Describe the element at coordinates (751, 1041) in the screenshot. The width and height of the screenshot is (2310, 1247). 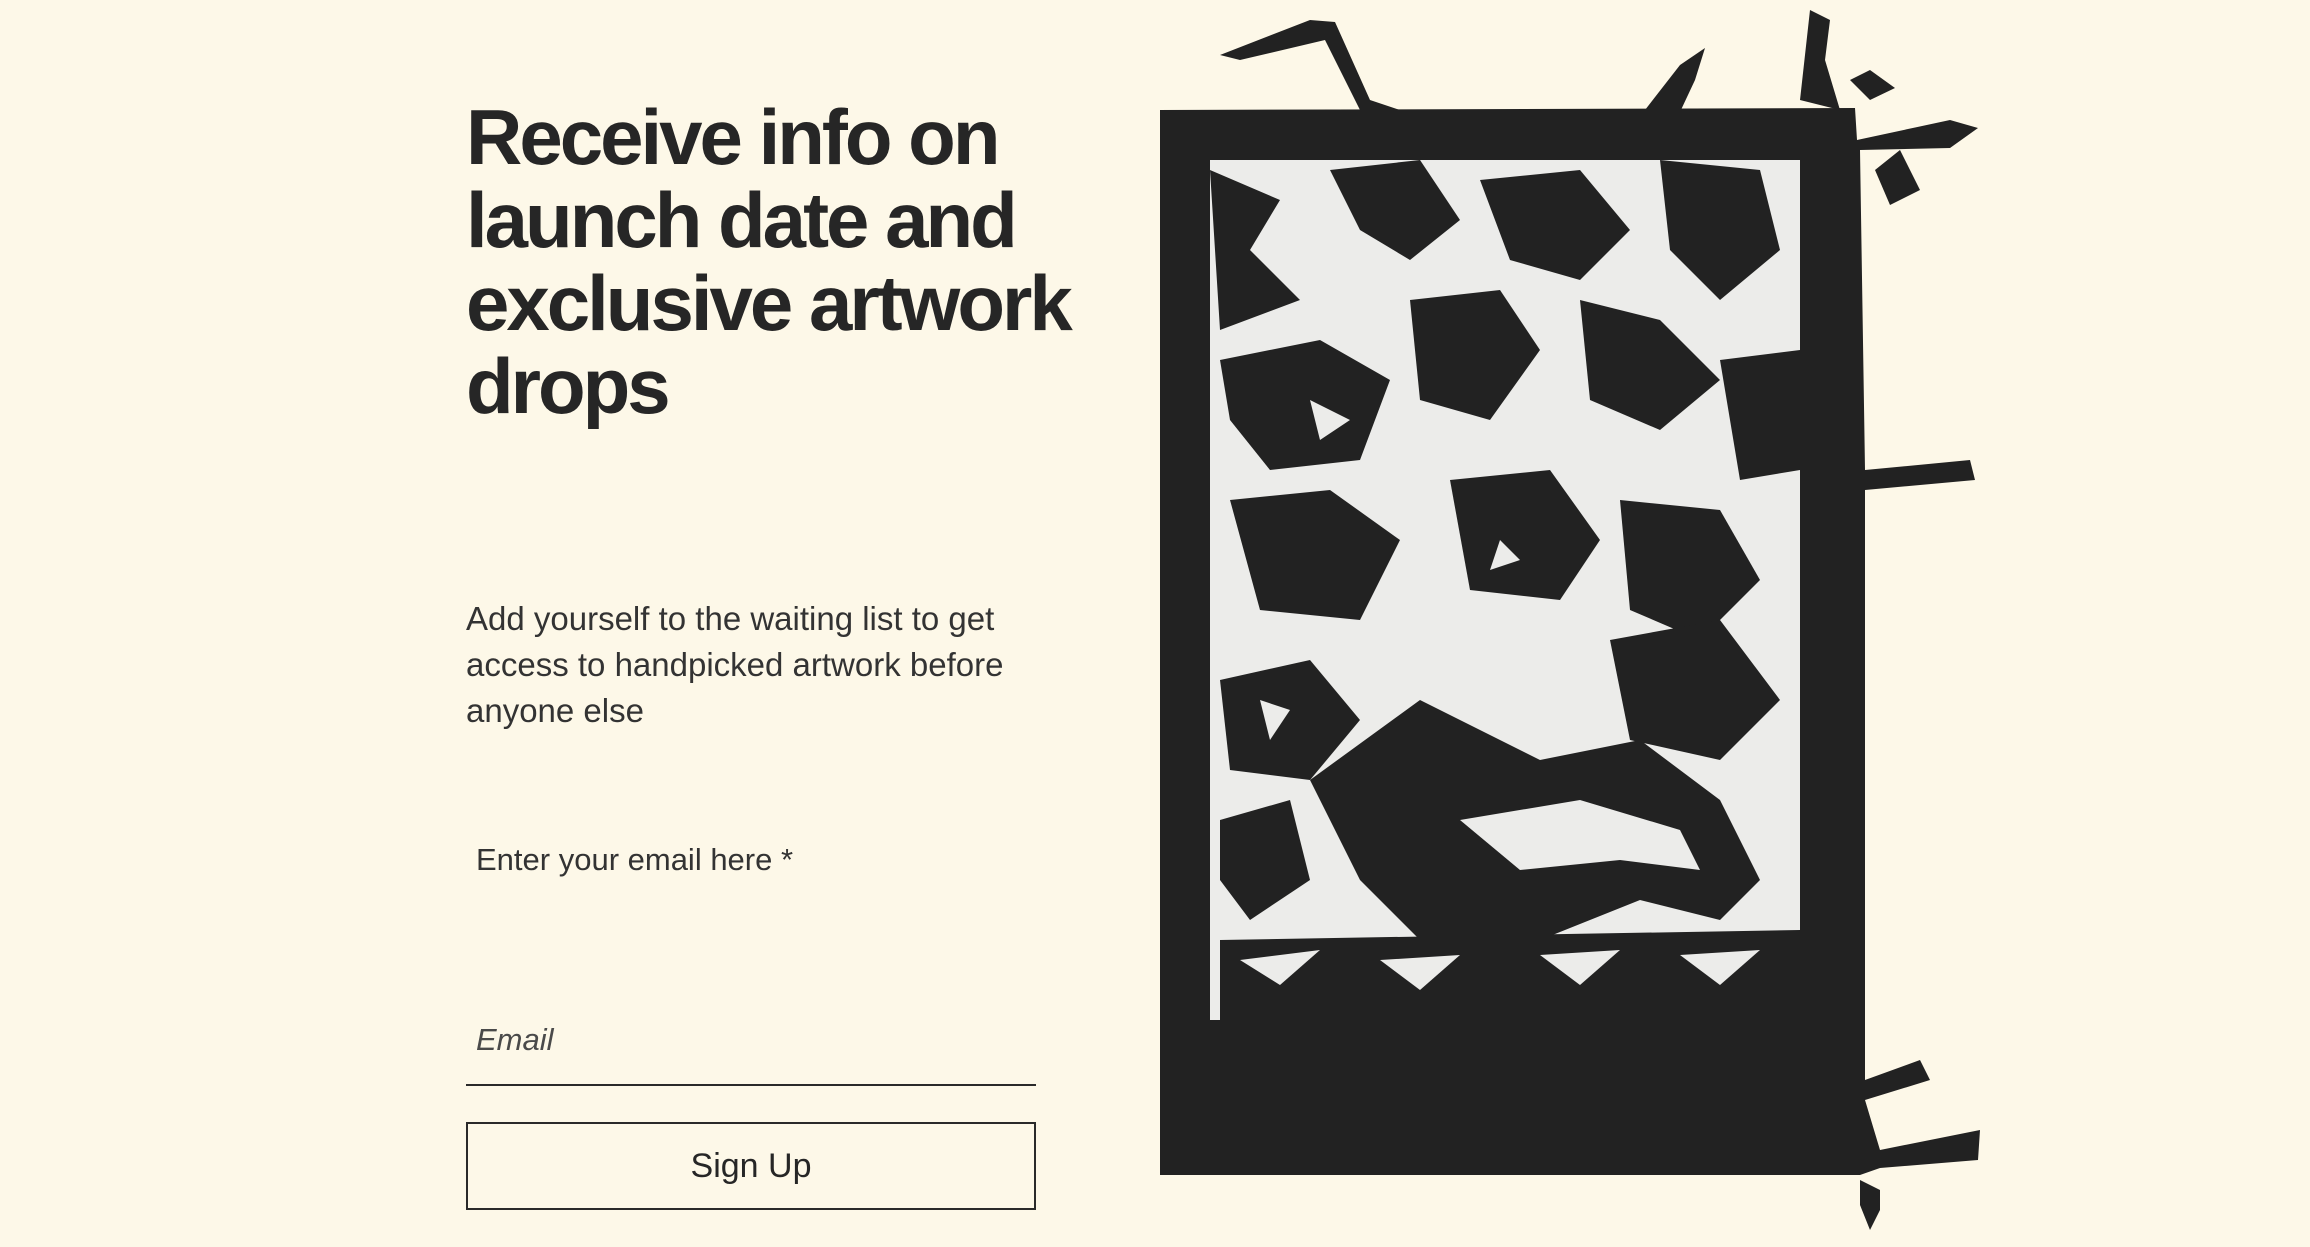
I see `email-field` at that location.